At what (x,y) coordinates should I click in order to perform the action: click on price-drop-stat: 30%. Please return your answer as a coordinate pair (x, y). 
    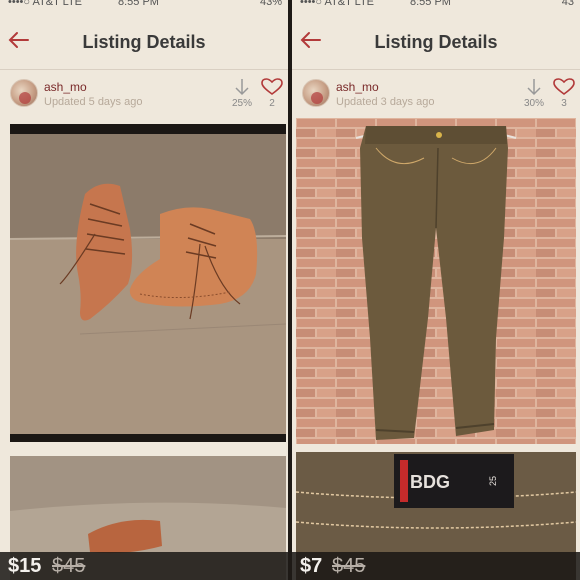
    Looking at the image, I should click on (534, 93).